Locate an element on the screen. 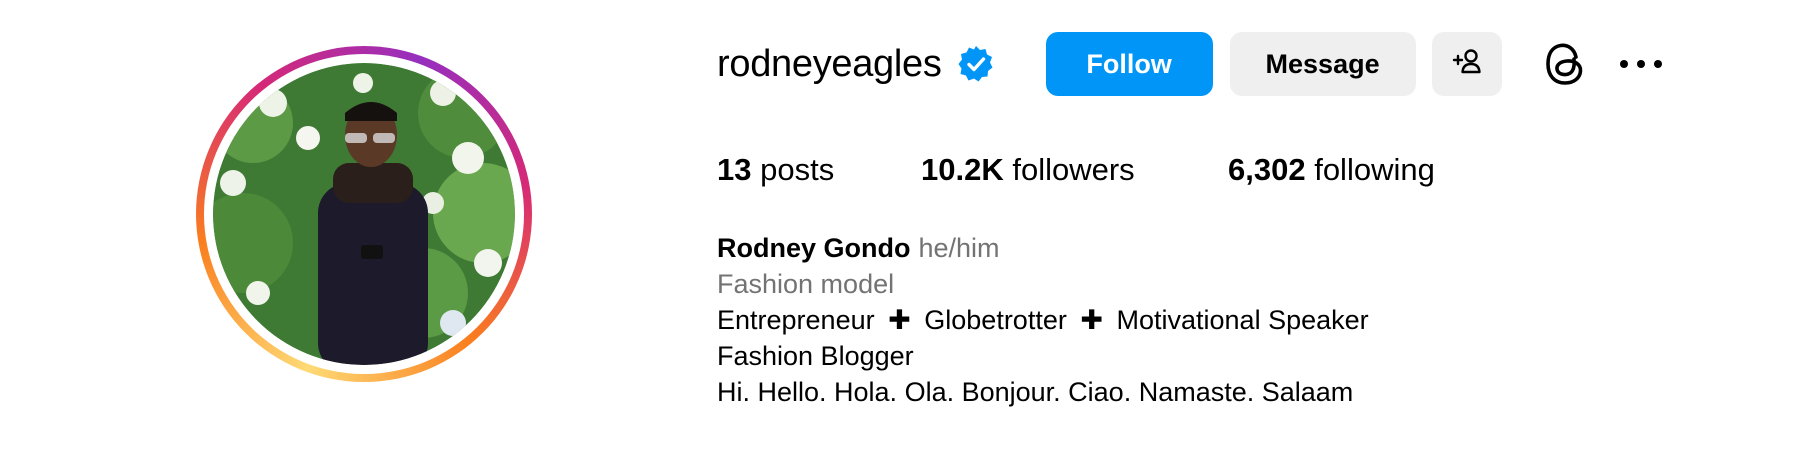  profile-header: rodneyeagles Follow Message is located at coordinates (1190, 64).